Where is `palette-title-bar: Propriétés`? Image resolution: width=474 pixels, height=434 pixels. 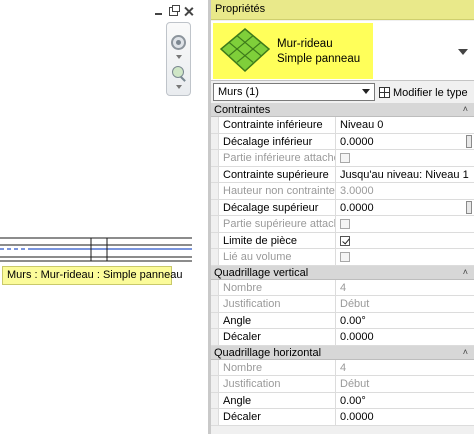
palette-title-bar: Propriétés is located at coordinates (342, 10).